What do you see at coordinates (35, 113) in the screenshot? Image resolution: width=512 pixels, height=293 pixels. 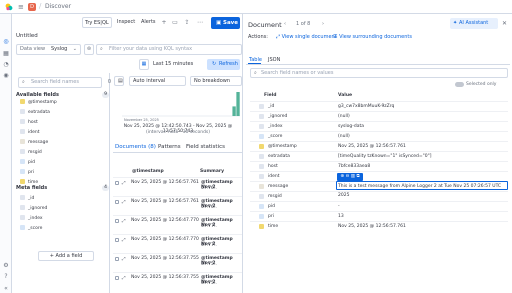 I see `field-item: extradata` at bounding box center [35, 113].